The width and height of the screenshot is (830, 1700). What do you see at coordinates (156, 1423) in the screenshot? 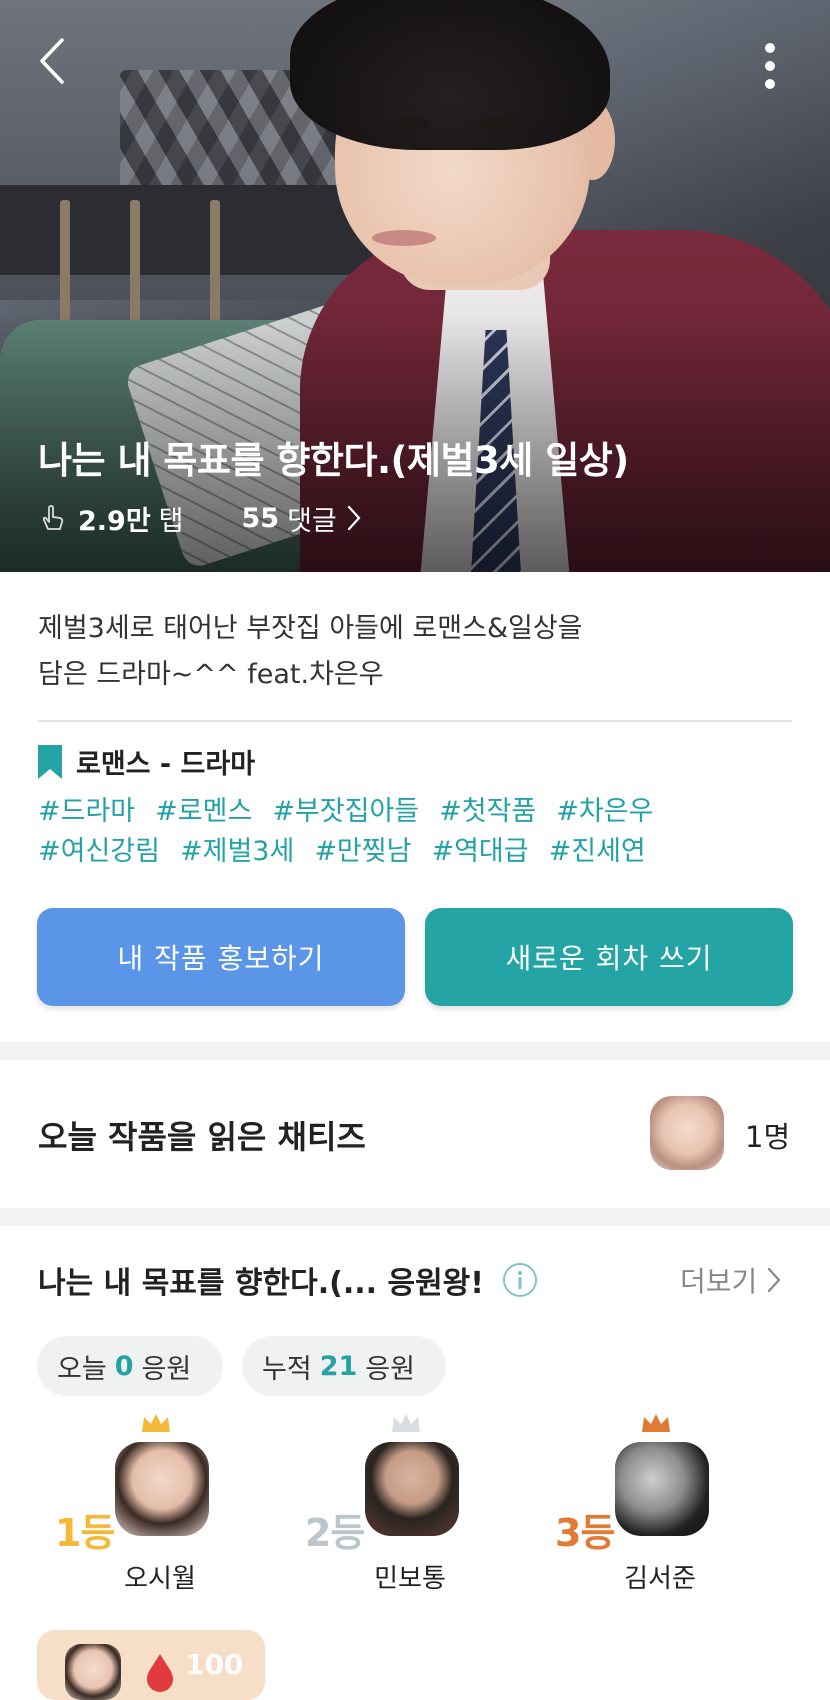
I see `gold-crown-icon` at bounding box center [156, 1423].